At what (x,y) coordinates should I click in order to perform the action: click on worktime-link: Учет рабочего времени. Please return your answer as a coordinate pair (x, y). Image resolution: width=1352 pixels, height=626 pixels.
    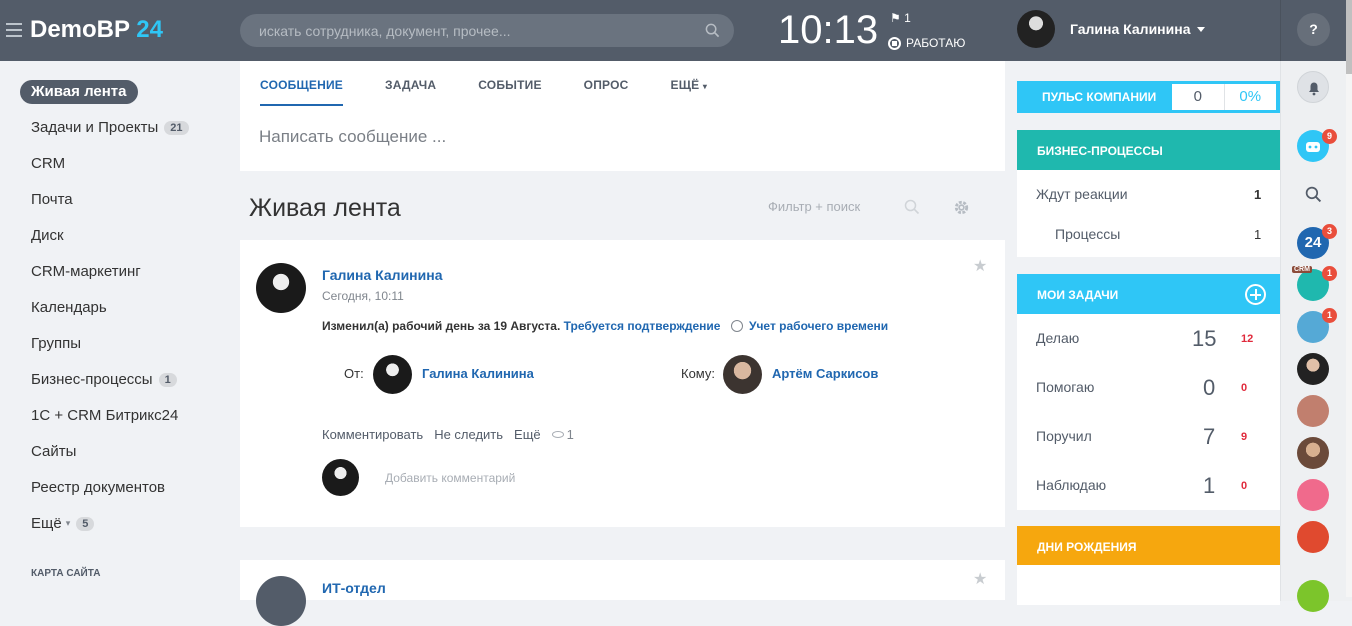
    Looking at the image, I should click on (809, 326).